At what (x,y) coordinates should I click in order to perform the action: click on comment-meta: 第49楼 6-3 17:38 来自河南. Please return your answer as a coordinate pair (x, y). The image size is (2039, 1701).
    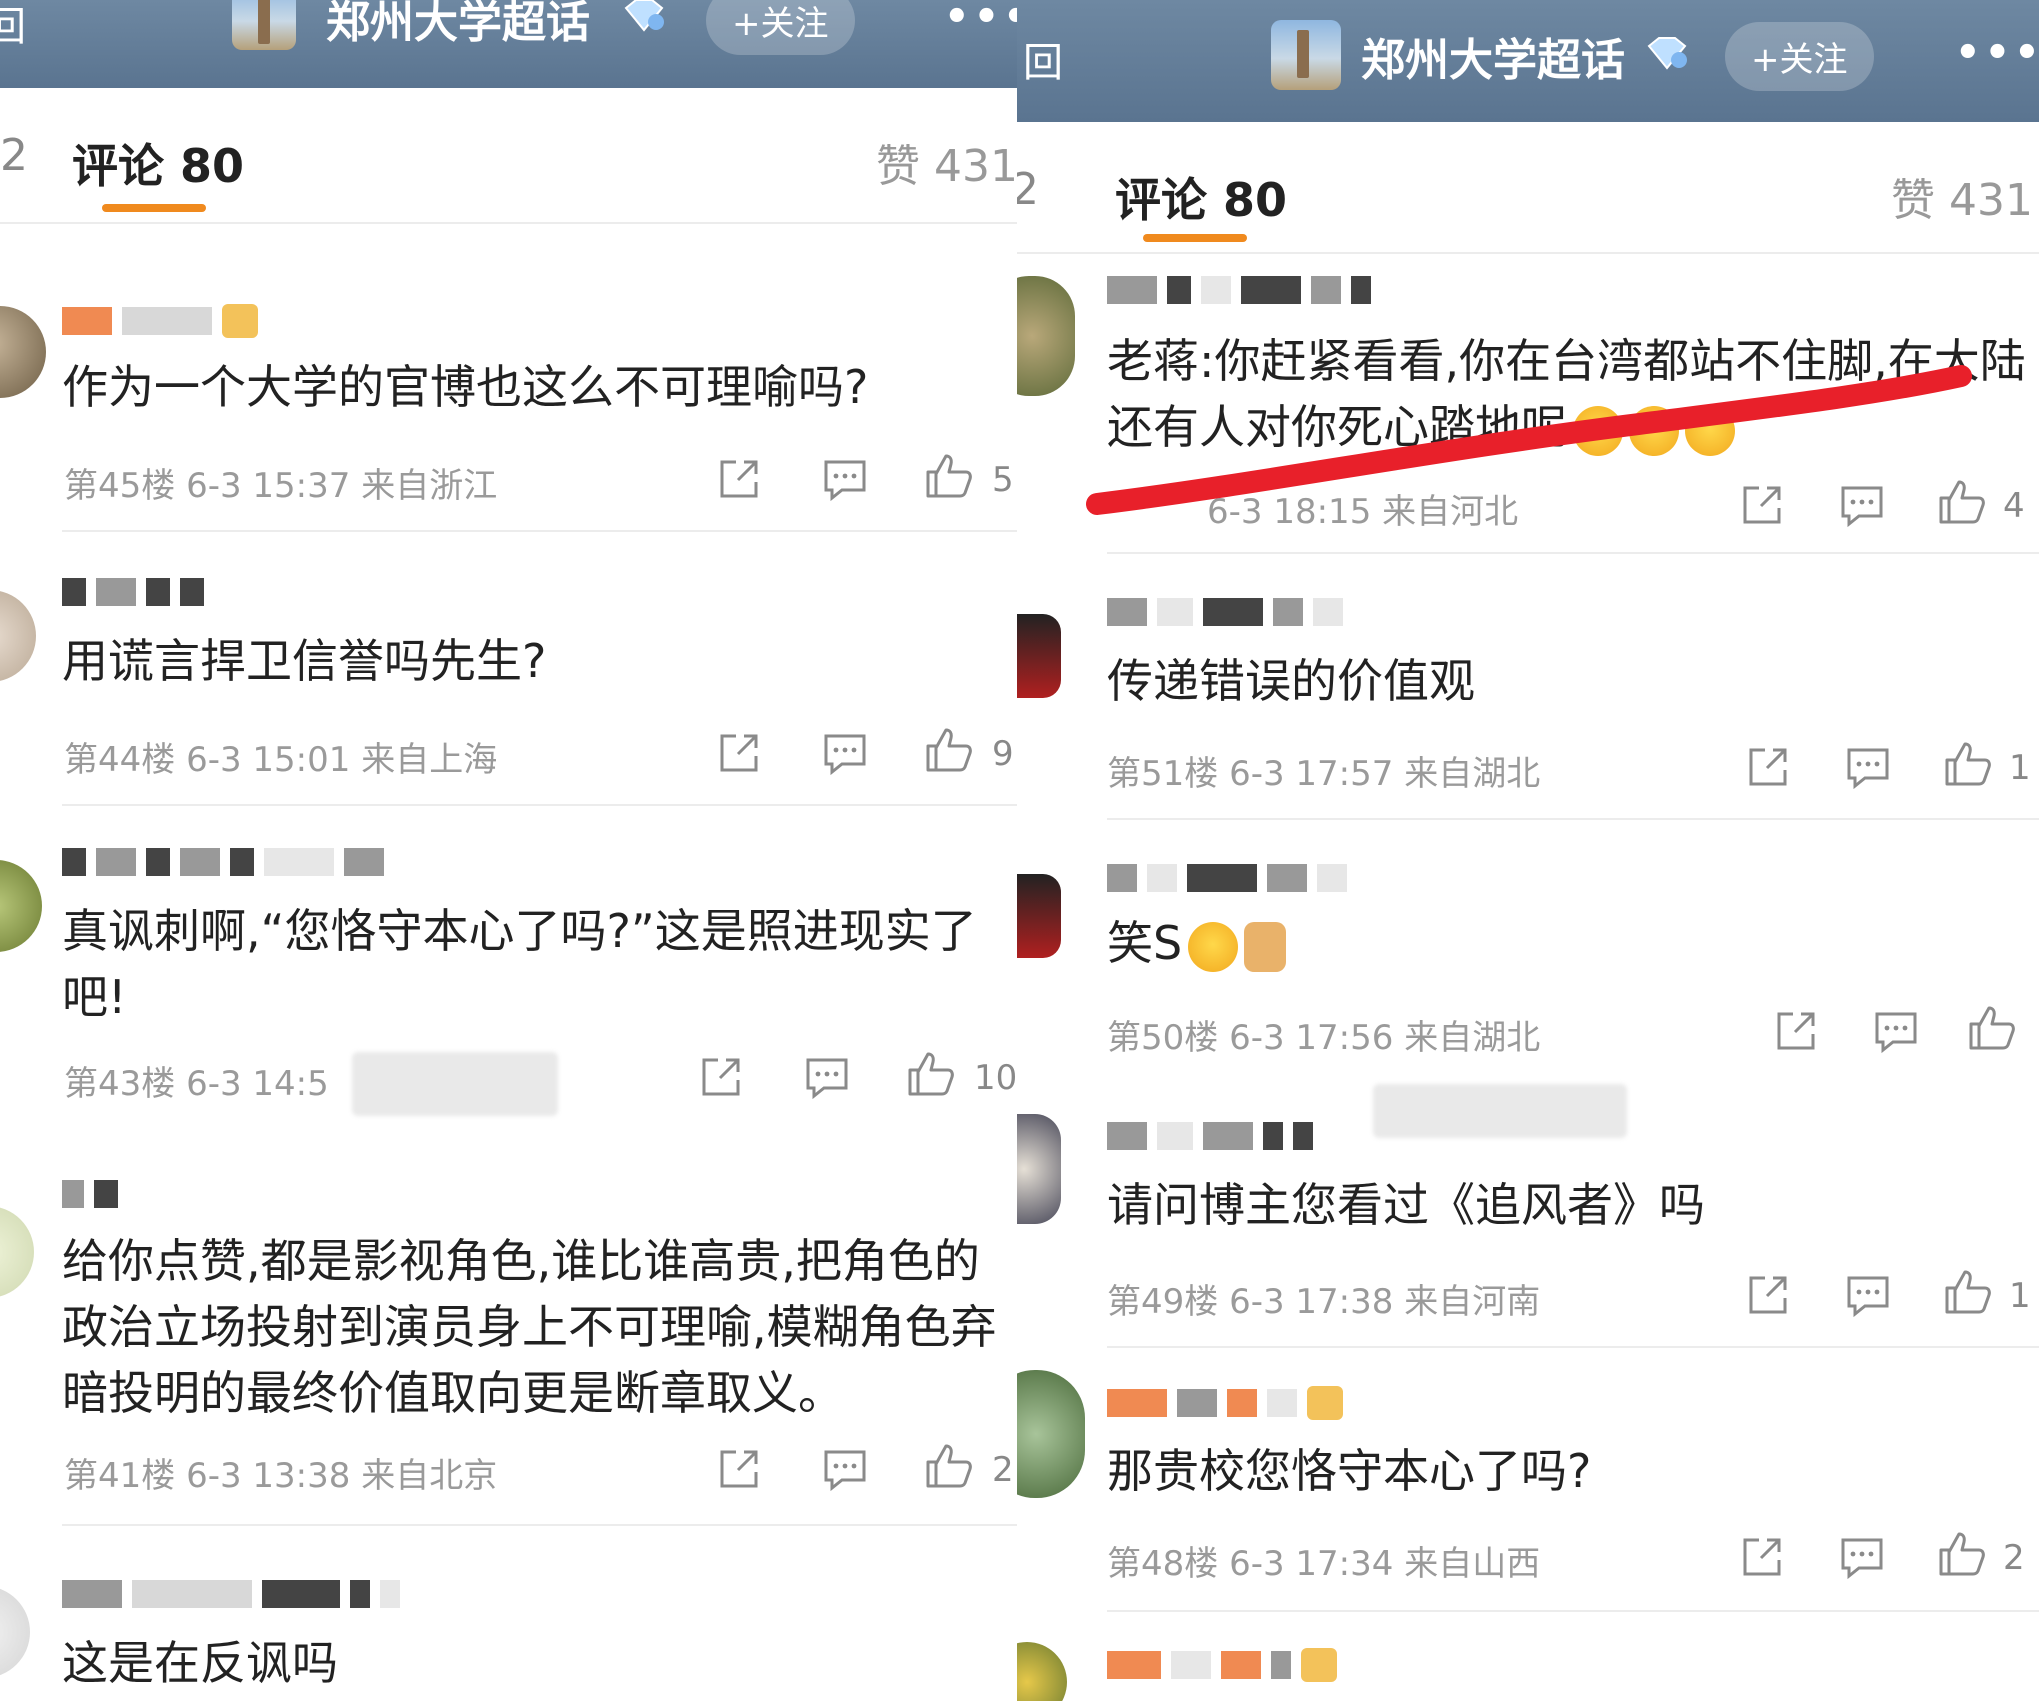
    Looking at the image, I should click on (1323, 1298).